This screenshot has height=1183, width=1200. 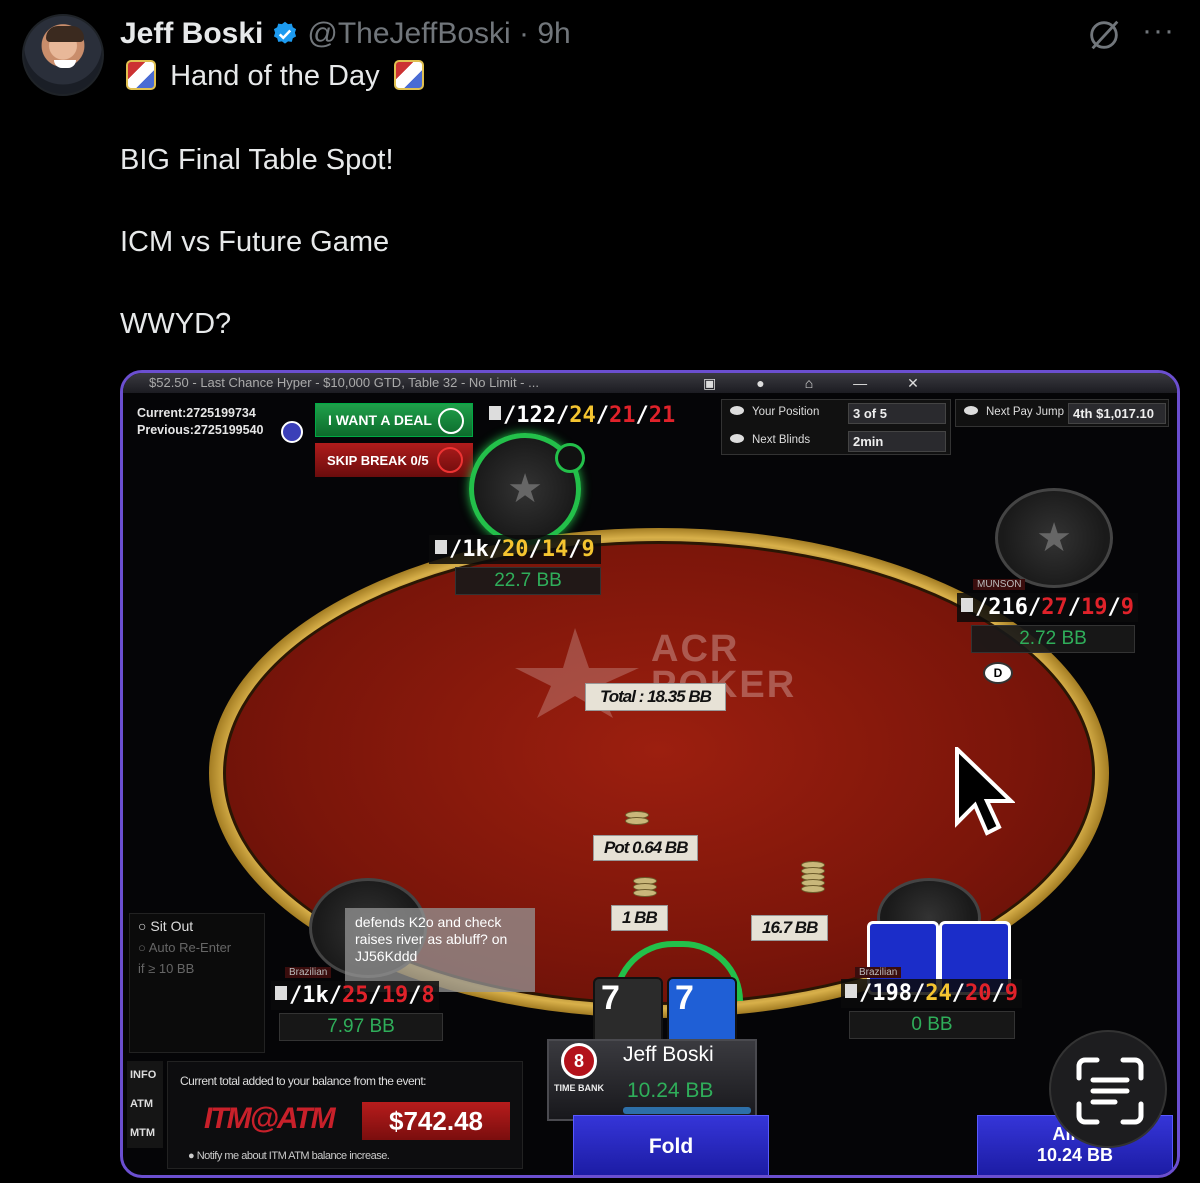 I want to click on position-info-panel: Your Position 3 of 5 Next Blinds 2min, so click(x=836, y=427).